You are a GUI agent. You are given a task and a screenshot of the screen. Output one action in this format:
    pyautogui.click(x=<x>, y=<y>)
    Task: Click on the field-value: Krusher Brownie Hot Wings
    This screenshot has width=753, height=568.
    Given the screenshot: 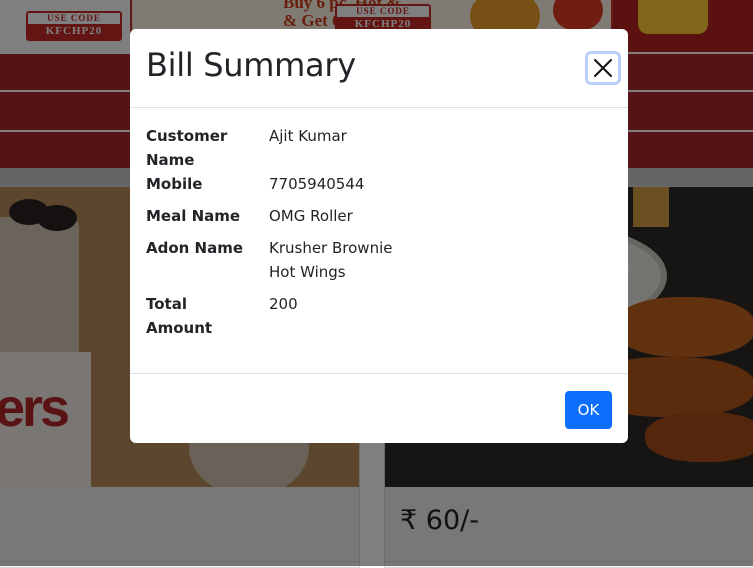 What is the action you would take?
    pyautogui.click(x=439, y=260)
    